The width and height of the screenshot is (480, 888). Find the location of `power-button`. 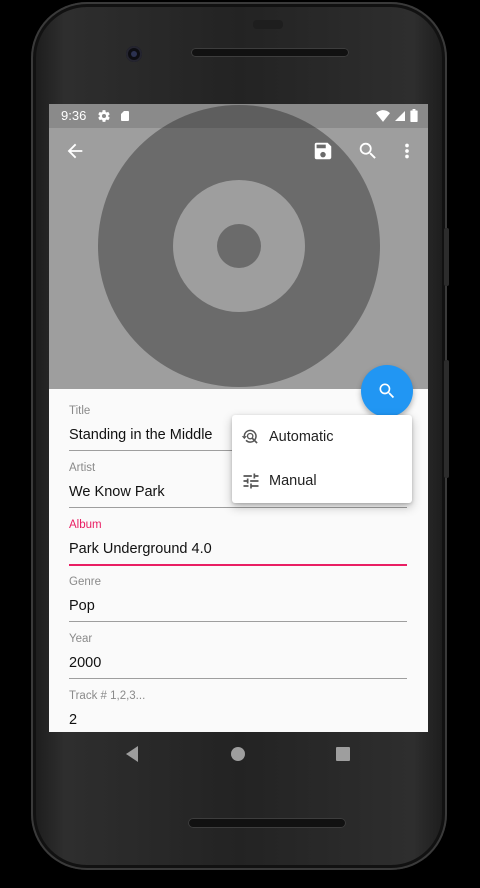

power-button is located at coordinates (446, 419).